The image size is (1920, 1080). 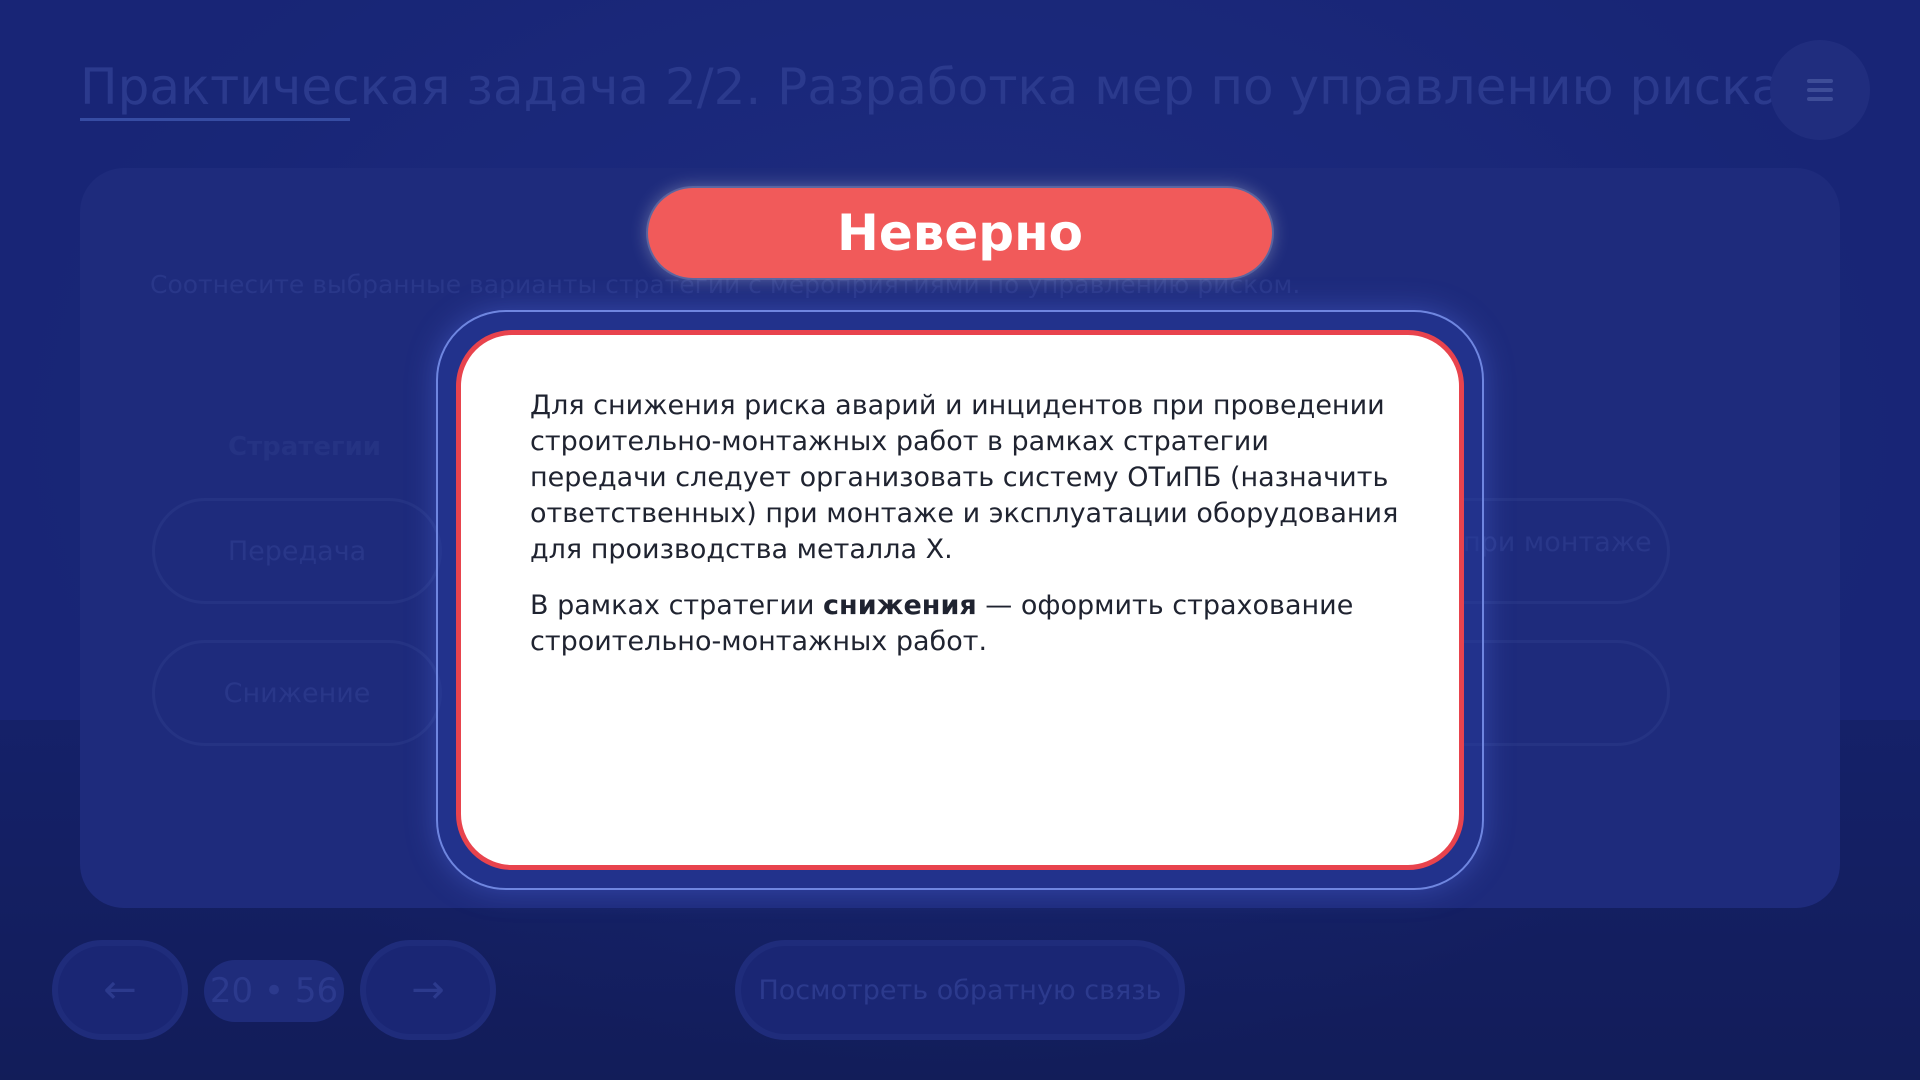 I want to click on feedback-paragraph-2-prefix: В рамках стратегии, so click(x=677, y=605).